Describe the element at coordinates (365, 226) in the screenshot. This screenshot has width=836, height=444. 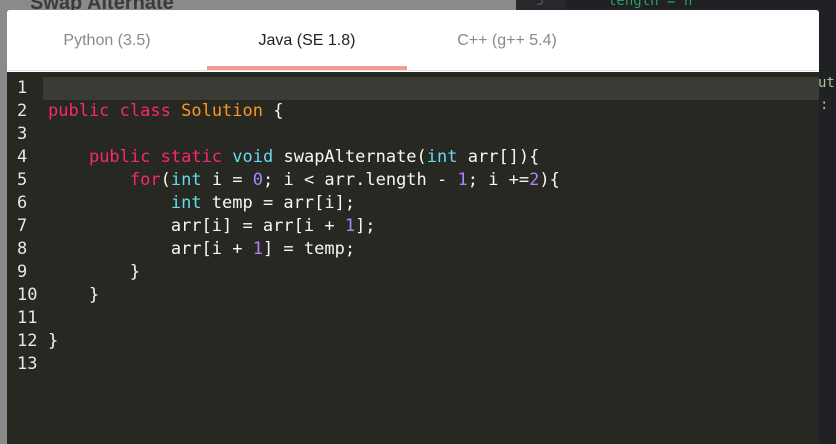
I see `code-token: ];` at that location.